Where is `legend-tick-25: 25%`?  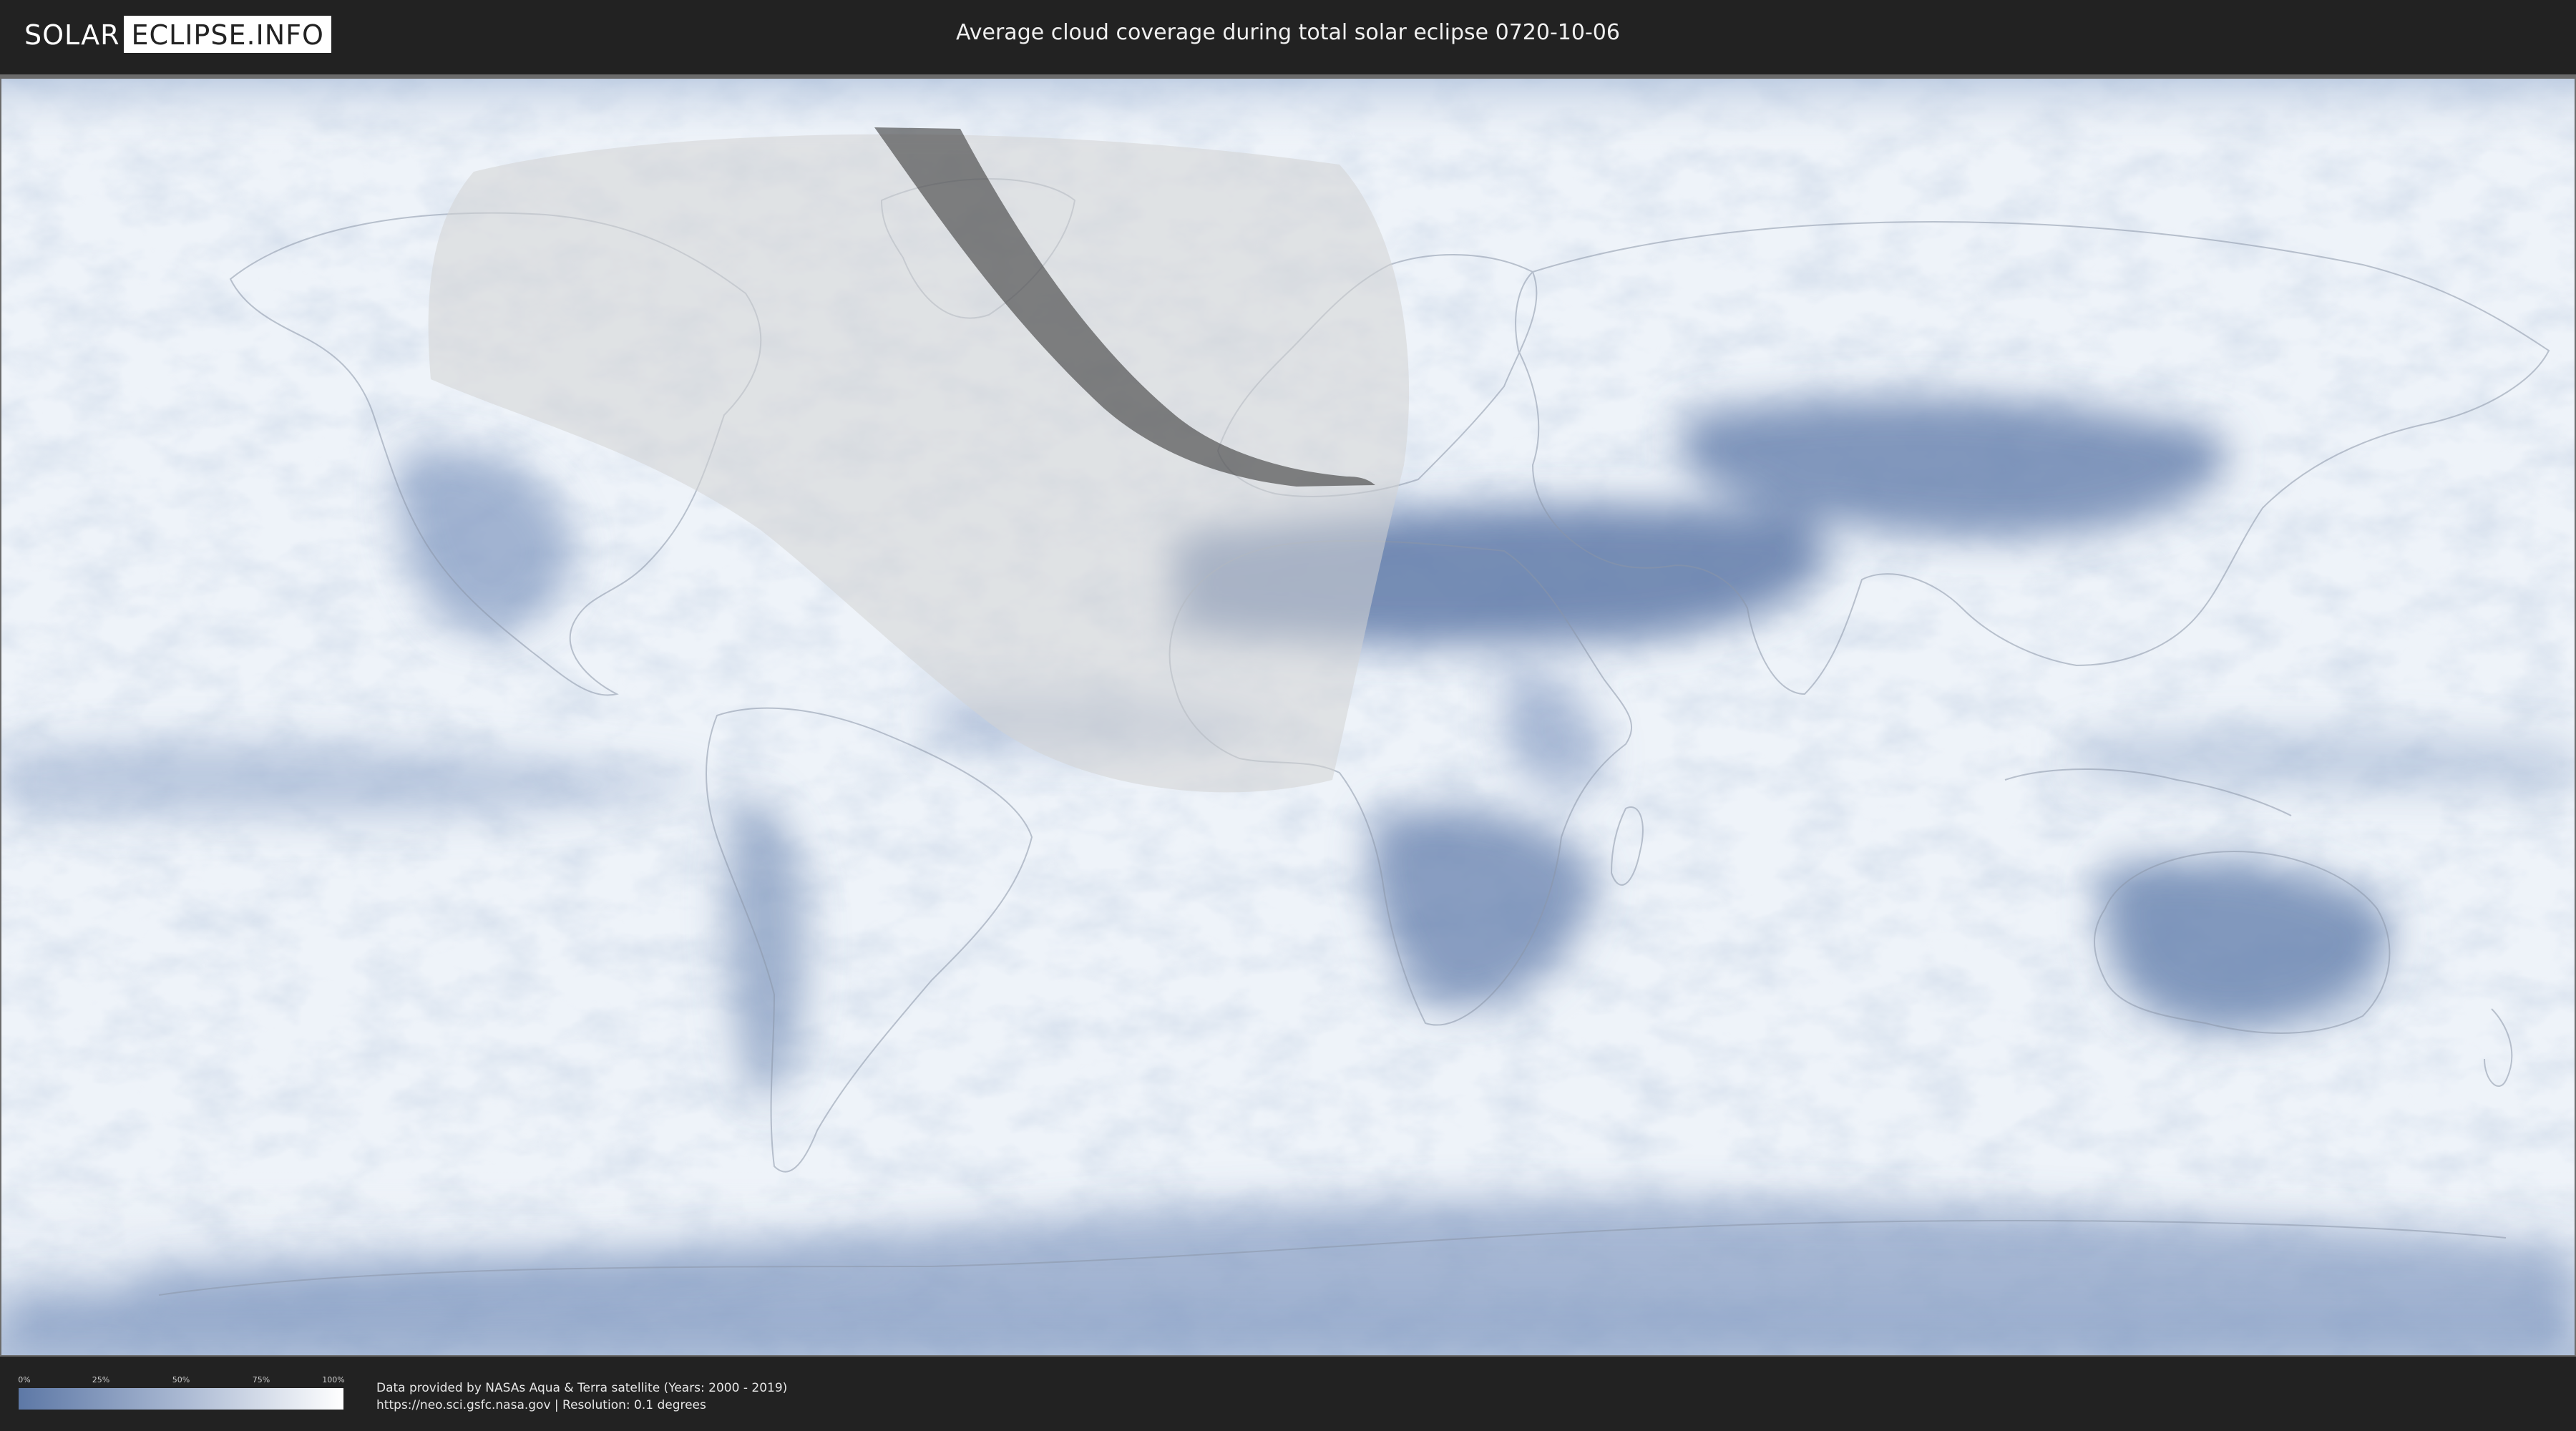 legend-tick-25: 25% is located at coordinates (101, 1379).